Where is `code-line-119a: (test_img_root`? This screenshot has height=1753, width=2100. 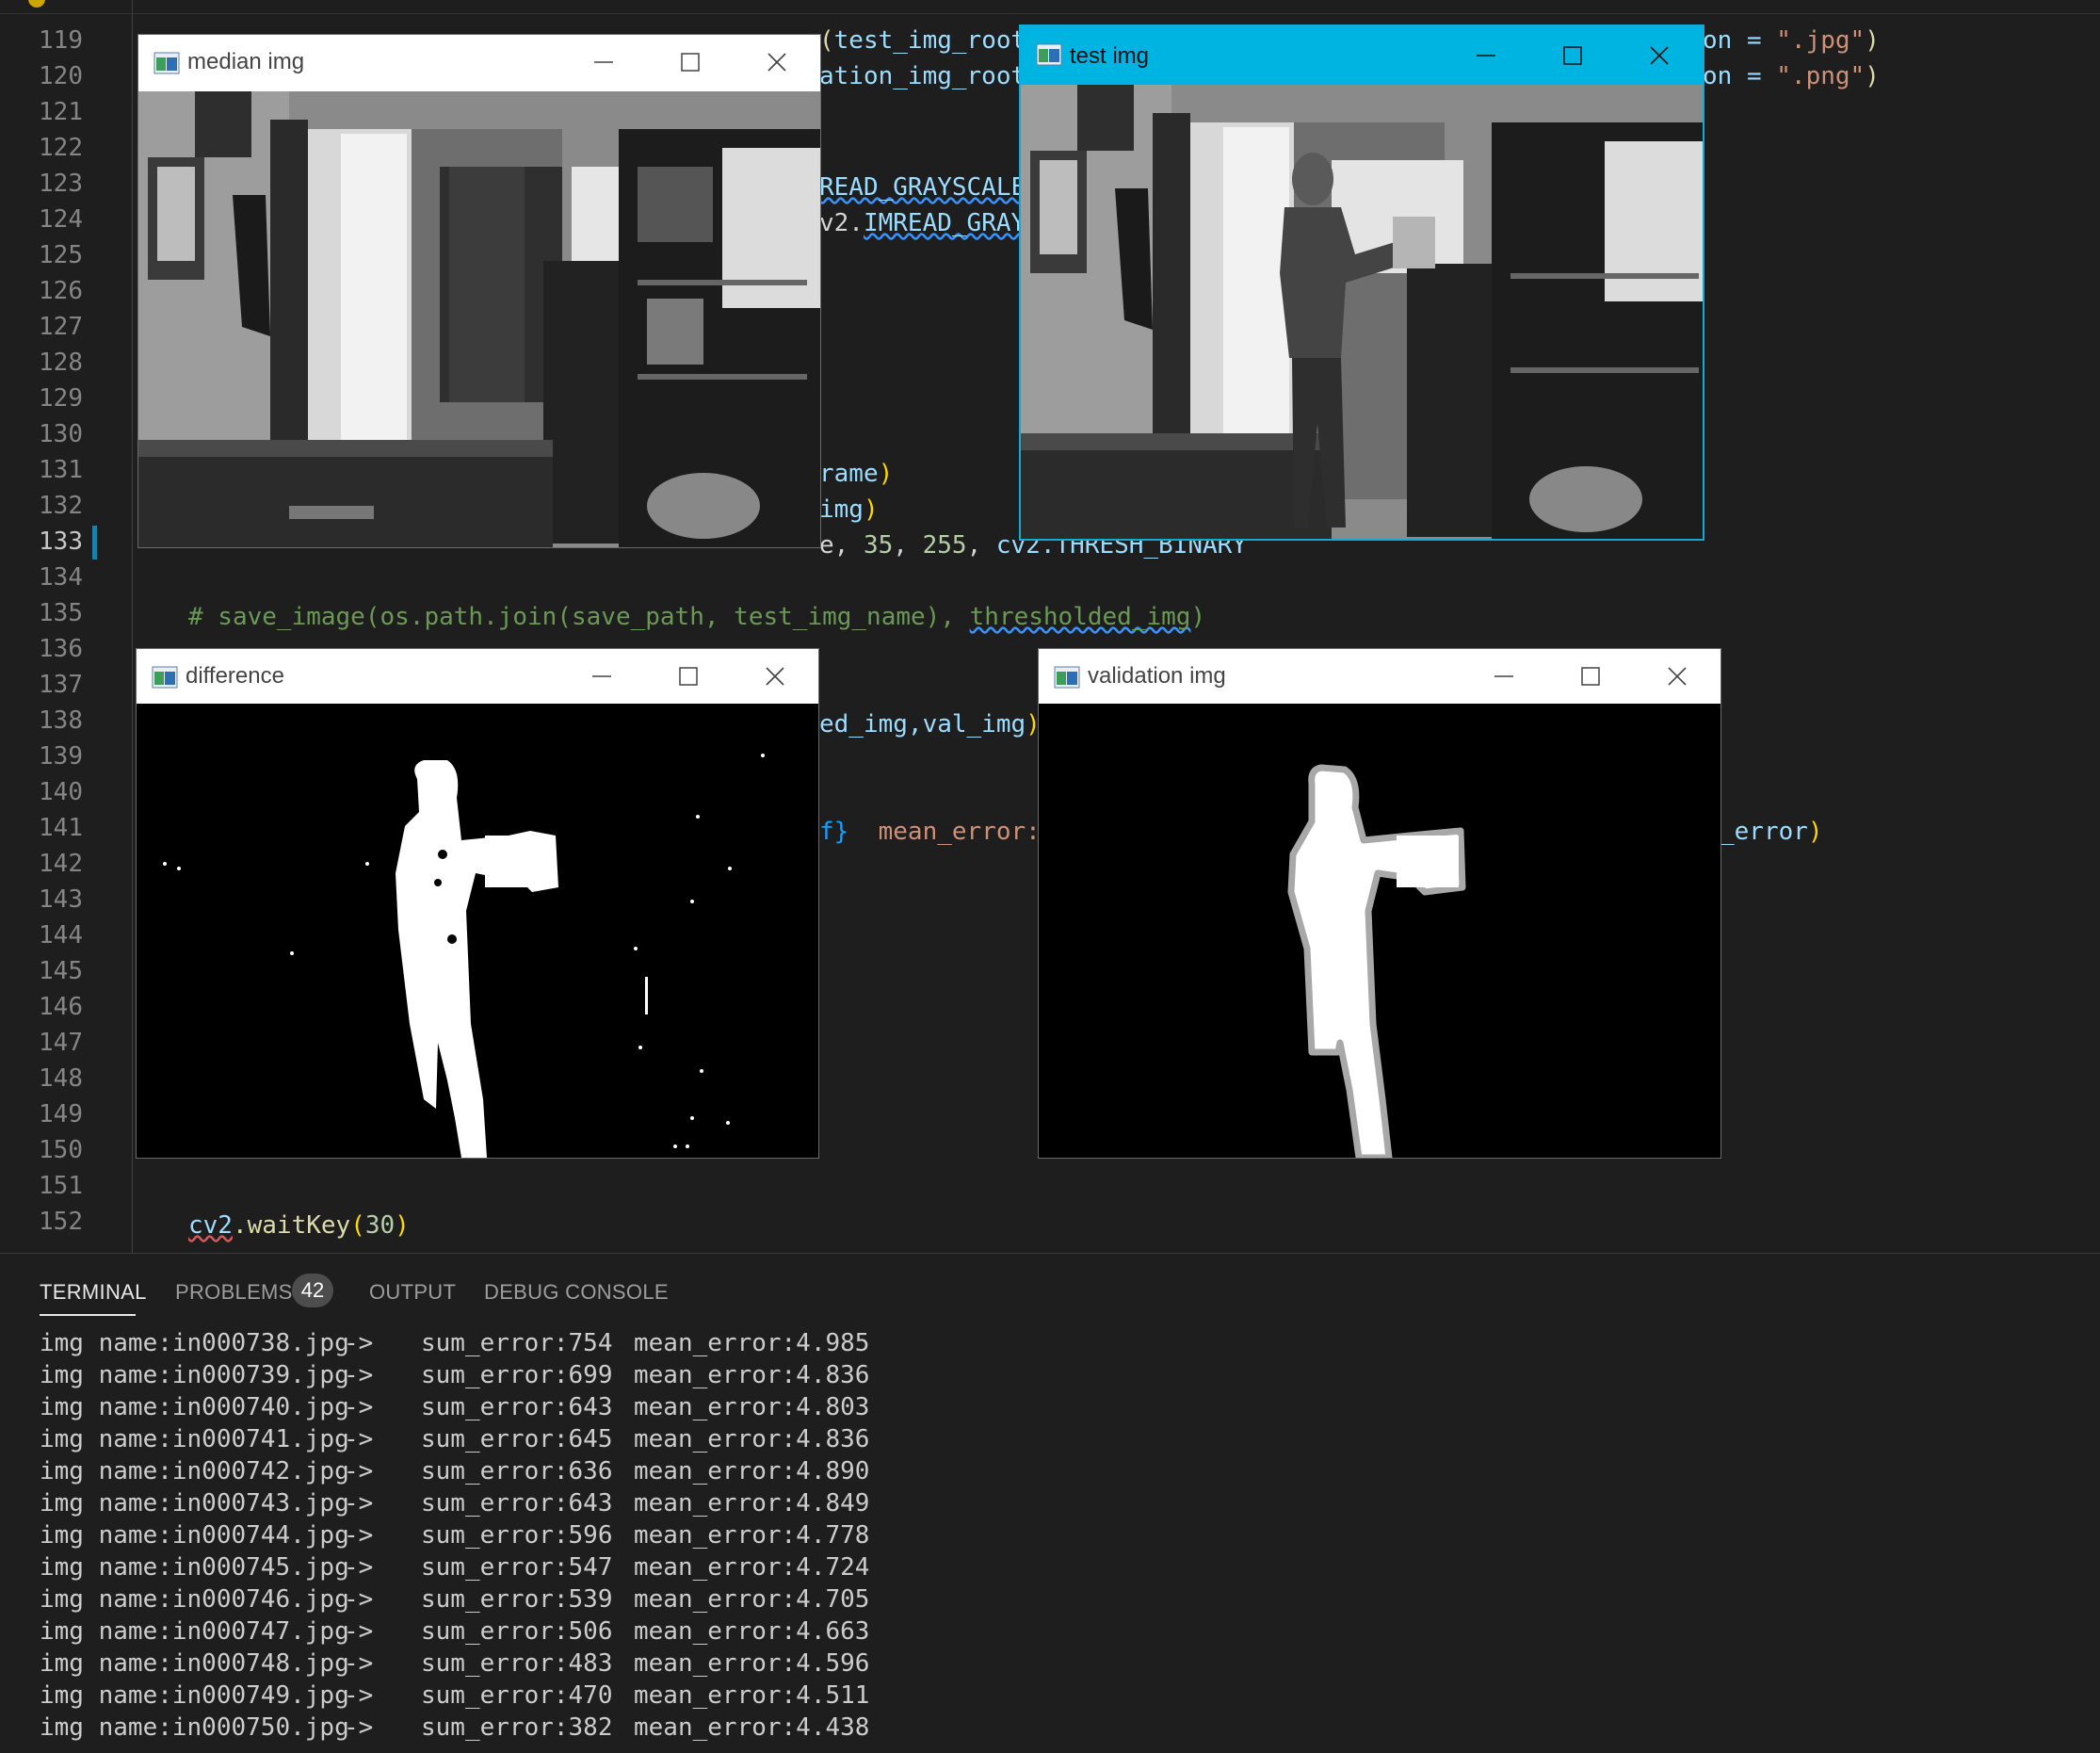 code-line-119a: (test_img_root is located at coordinates (923, 40).